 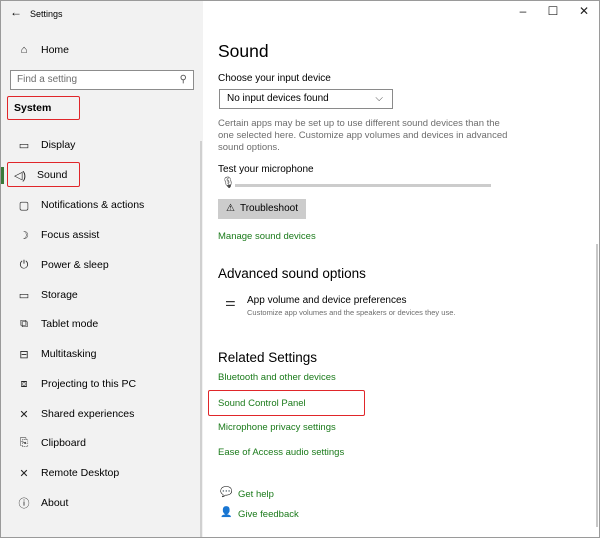 I want to click on help-icon: 💬, so click(x=226, y=492).